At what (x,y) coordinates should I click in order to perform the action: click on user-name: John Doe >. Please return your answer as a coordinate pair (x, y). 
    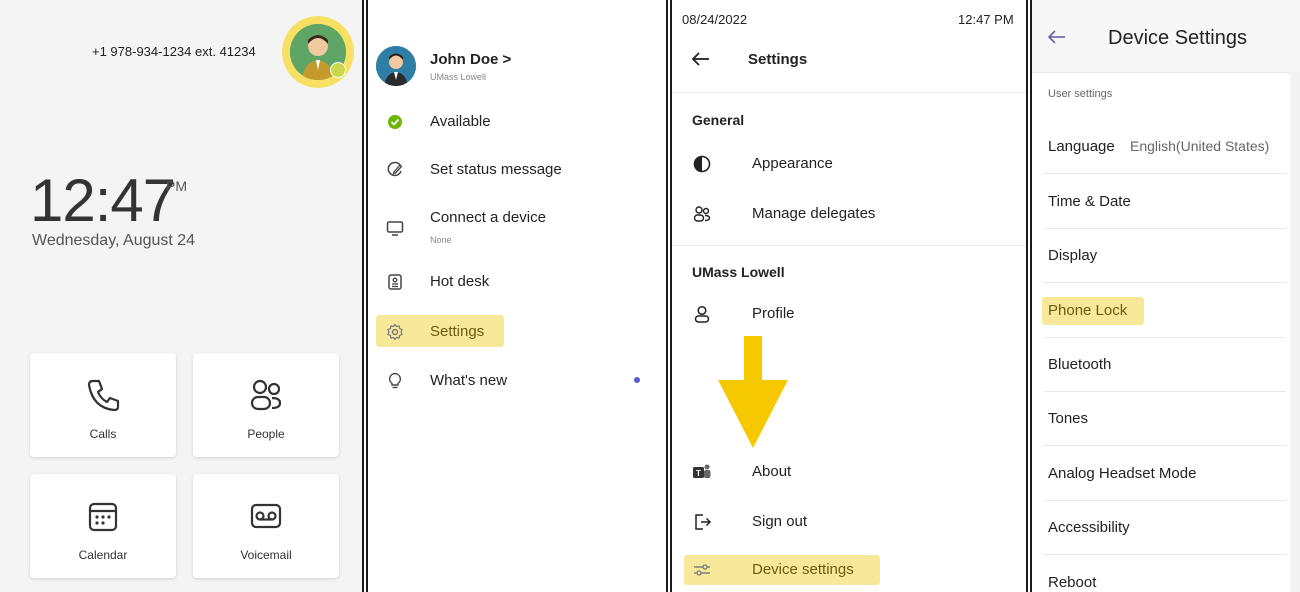
    Looking at the image, I should click on (470, 59).